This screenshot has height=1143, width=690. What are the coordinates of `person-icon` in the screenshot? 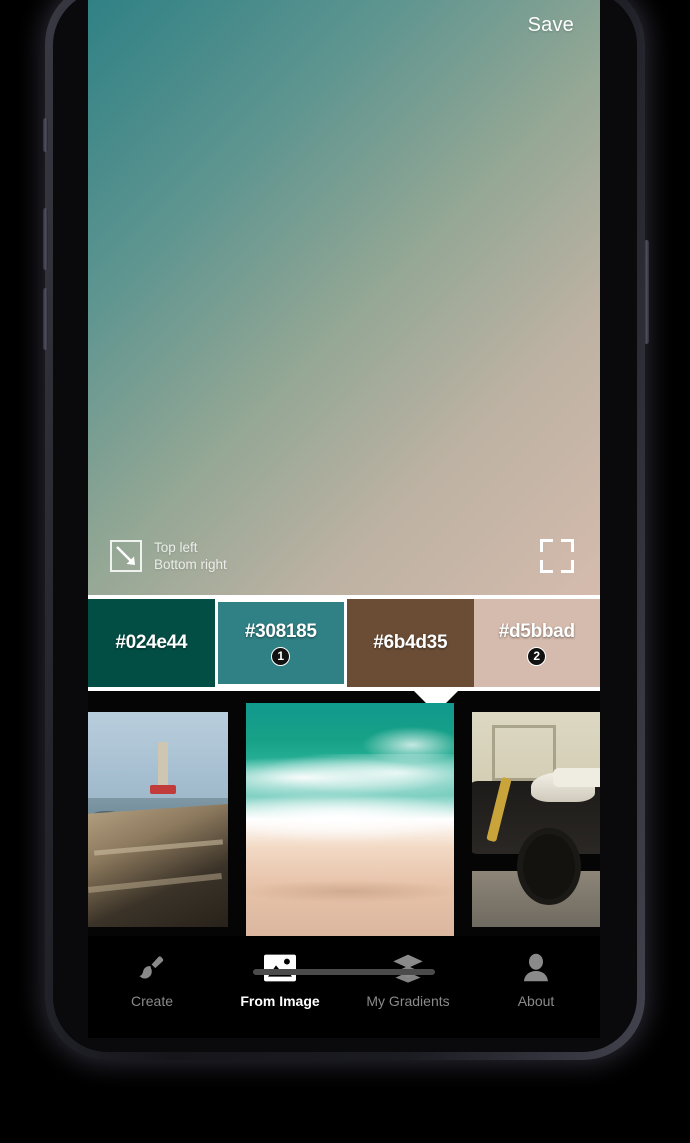 It's located at (536, 968).